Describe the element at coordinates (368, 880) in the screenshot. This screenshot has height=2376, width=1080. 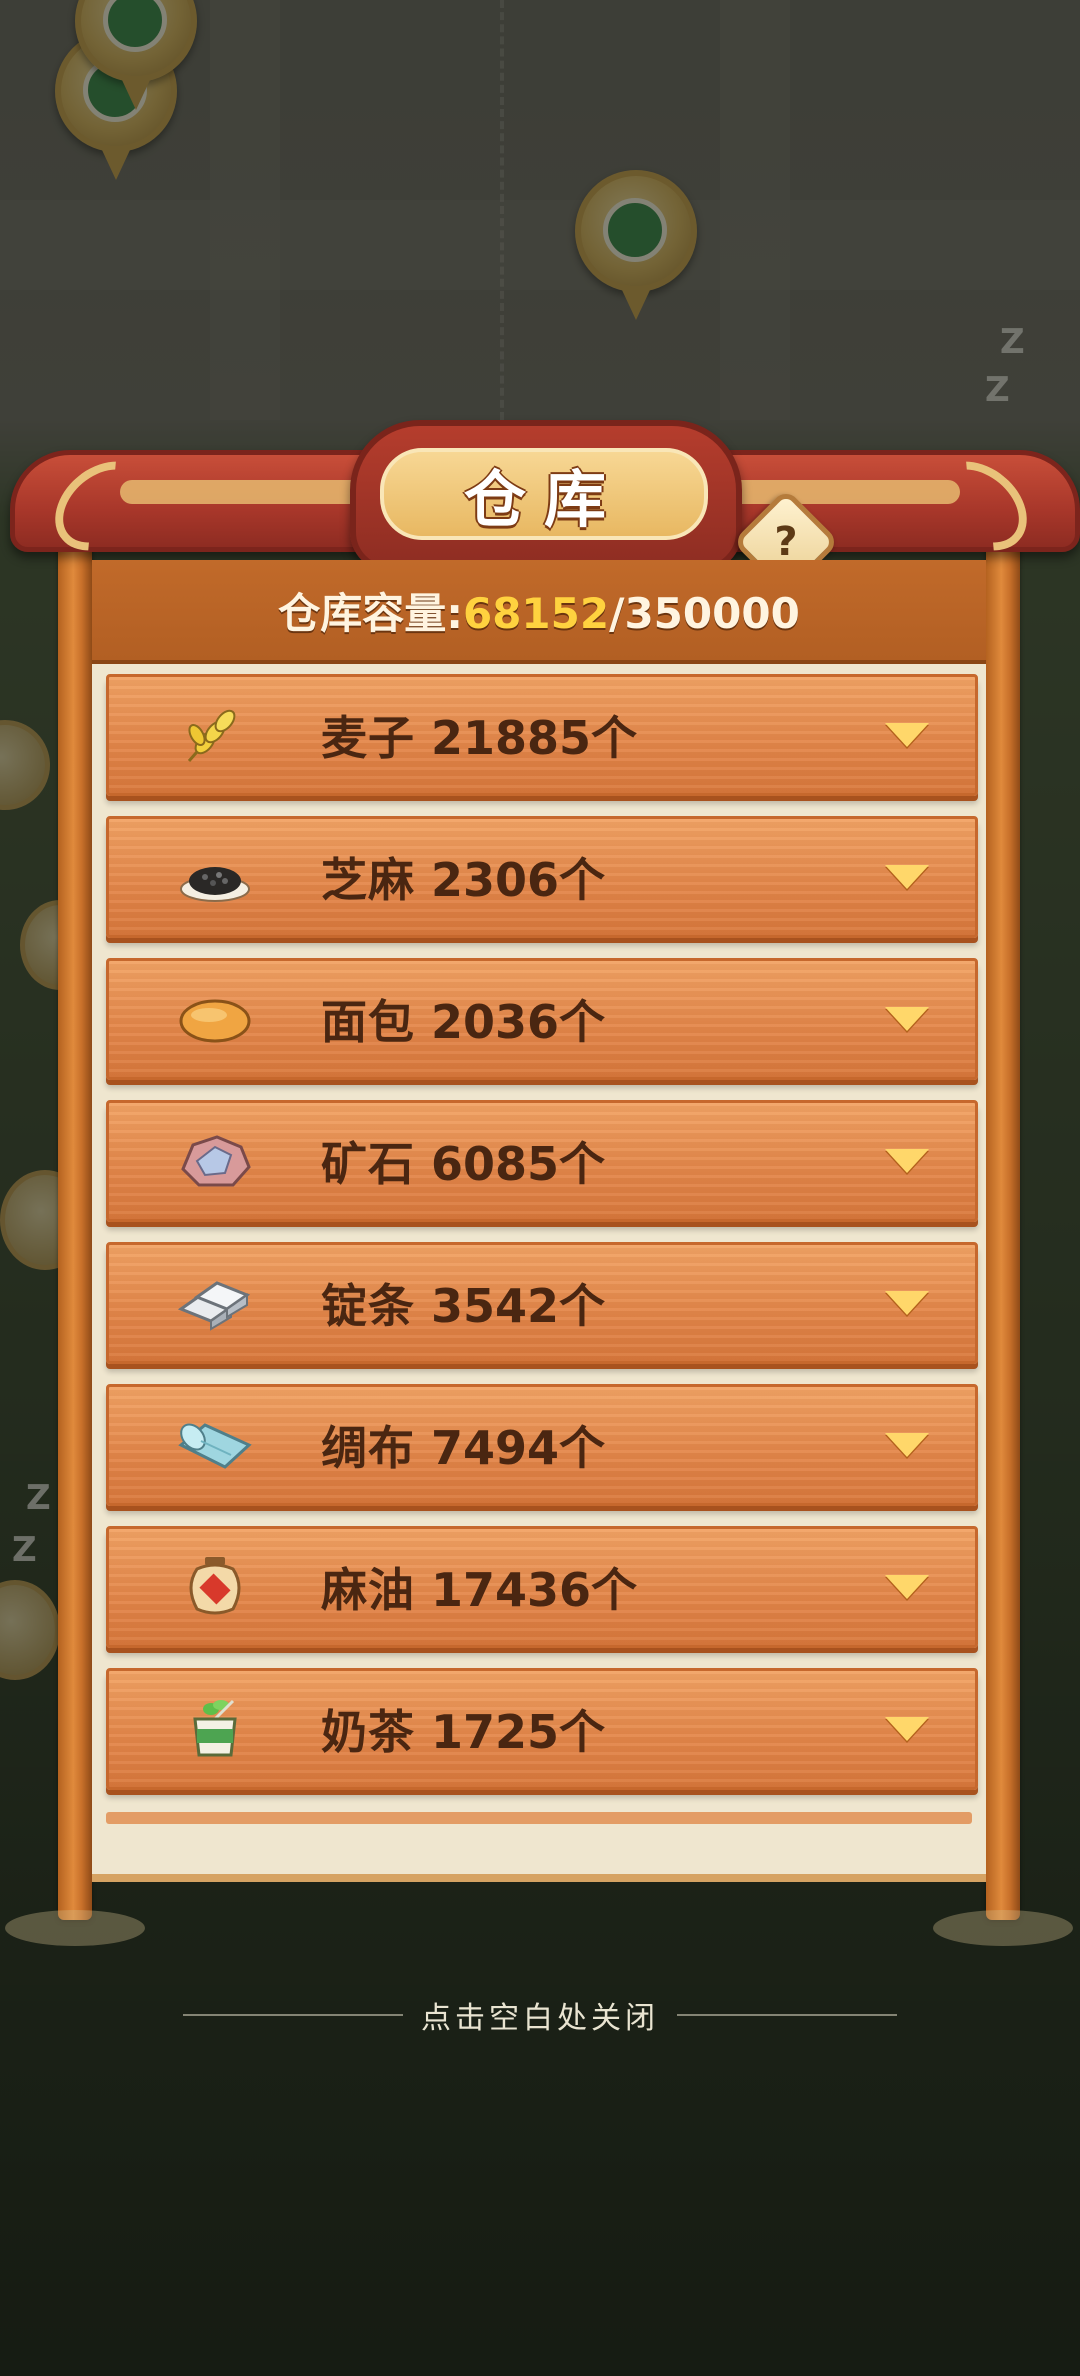
I see `item-name: 芝麻` at that location.